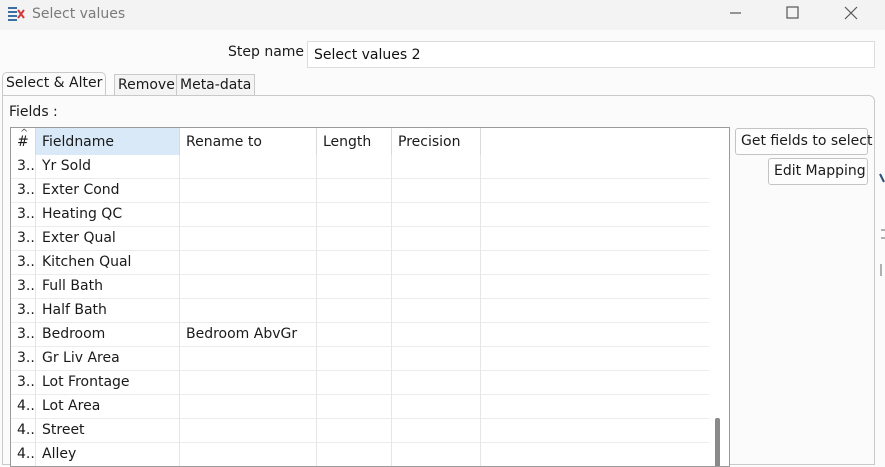 This screenshot has height=467, width=885. I want to click on rename-to-cell: Bedroom AbvGr, so click(248, 335).